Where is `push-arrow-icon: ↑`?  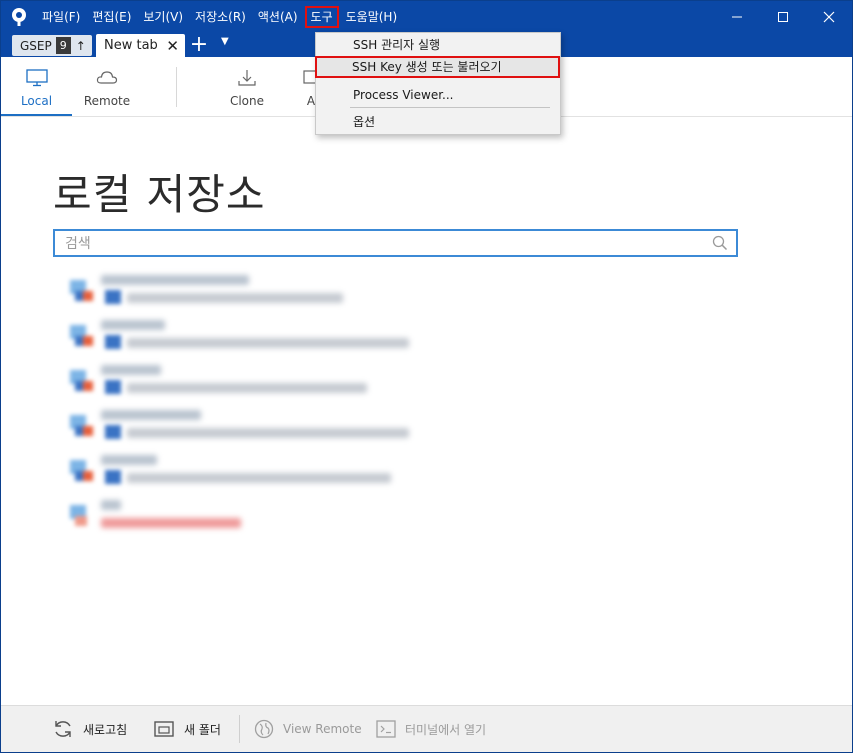 push-arrow-icon: ↑ is located at coordinates (82, 45).